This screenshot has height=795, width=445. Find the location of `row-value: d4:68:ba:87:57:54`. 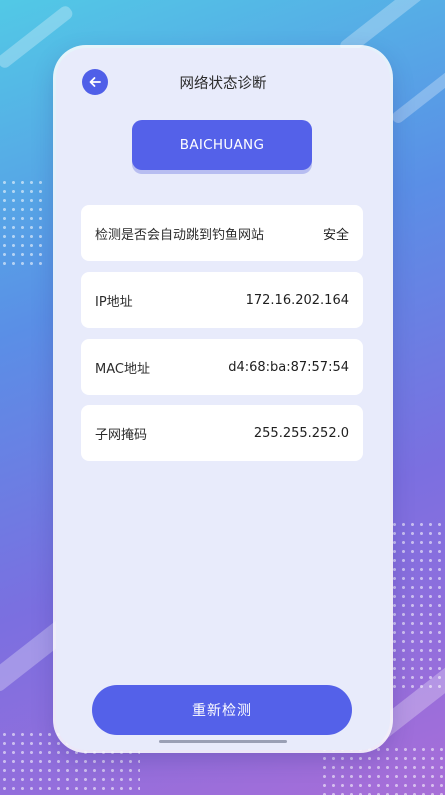

row-value: d4:68:ba:87:57:54 is located at coordinates (288, 367).